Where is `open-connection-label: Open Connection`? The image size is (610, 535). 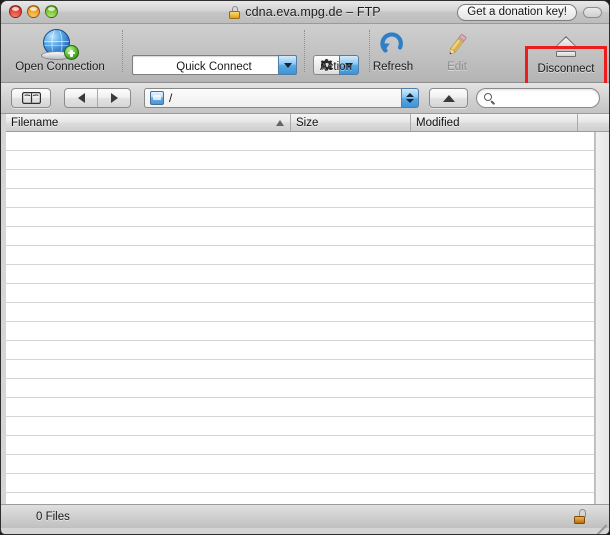
open-connection-label: Open Connection is located at coordinates (60, 67).